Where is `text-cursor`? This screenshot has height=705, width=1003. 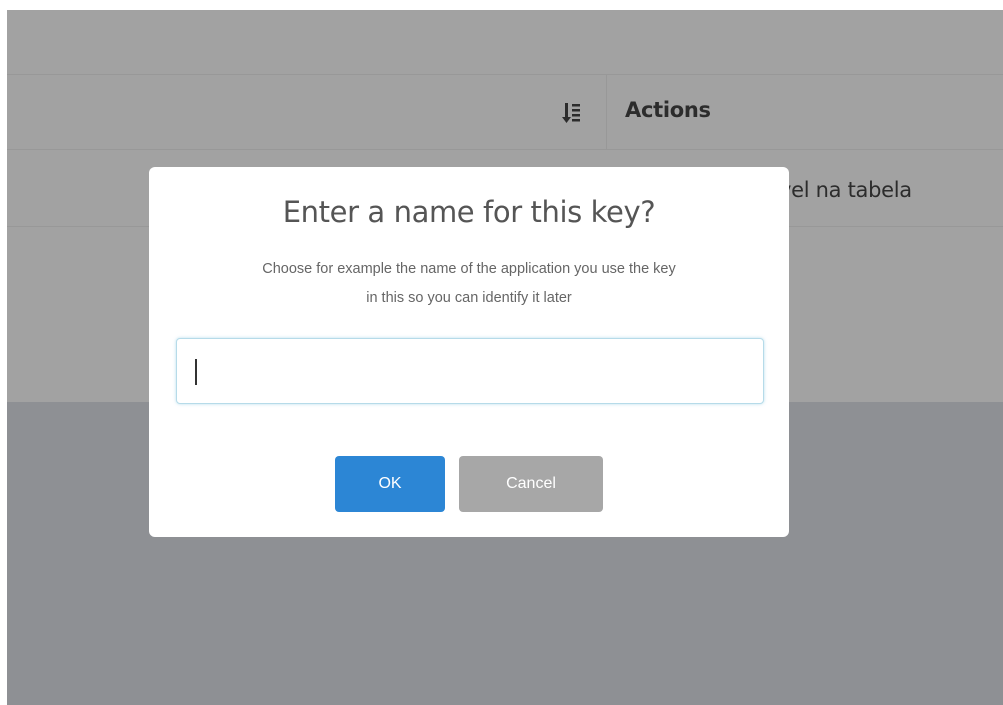
text-cursor is located at coordinates (196, 372).